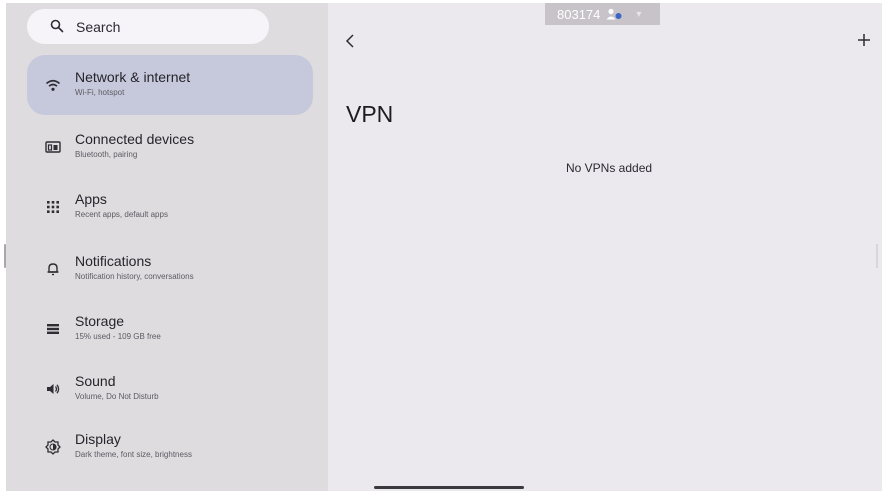 The image size is (882, 494). What do you see at coordinates (5, 256) in the screenshot?
I see `pane-divider-handle` at bounding box center [5, 256].